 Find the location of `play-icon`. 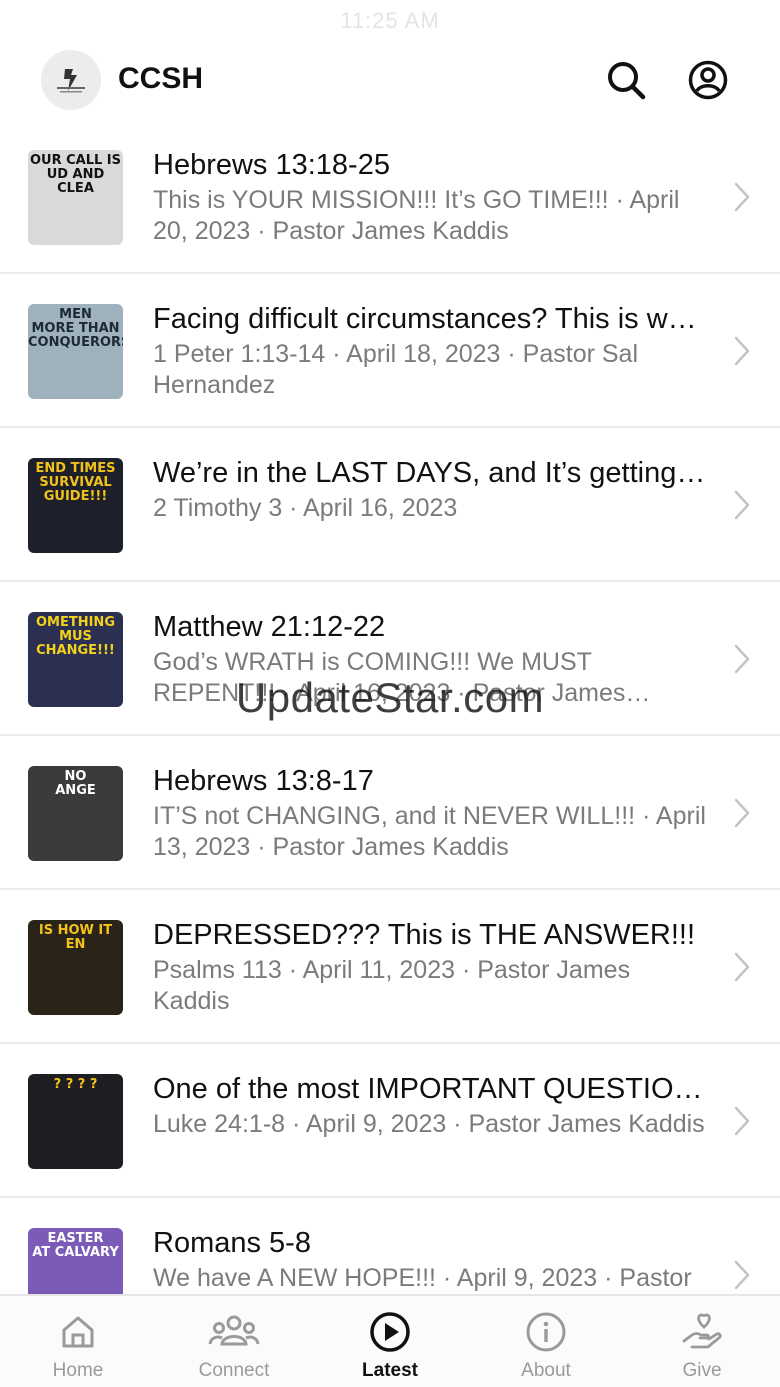

play-icon is located at coordinates (390, 1332).